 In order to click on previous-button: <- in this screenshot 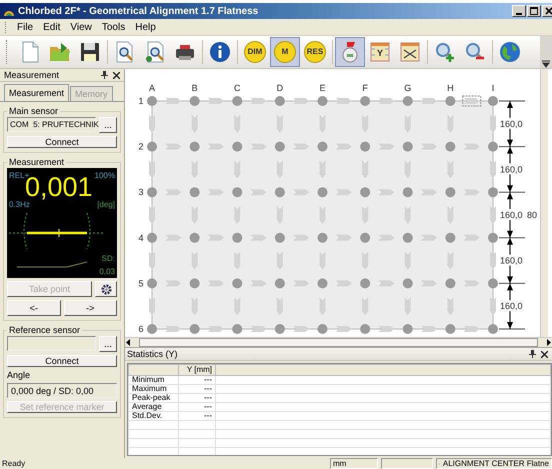, I will do `click(33, 308)`.